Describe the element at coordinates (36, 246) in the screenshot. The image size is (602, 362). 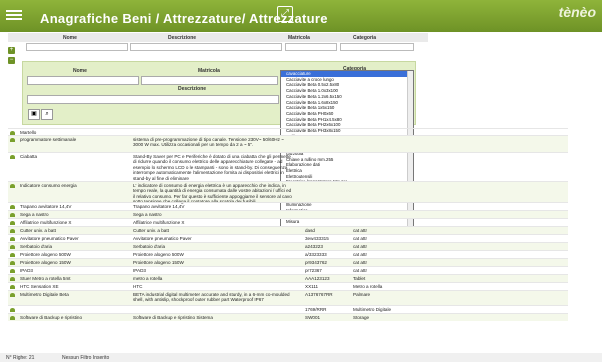
I see `cell-name: Serbatoio d'aria` at that location.